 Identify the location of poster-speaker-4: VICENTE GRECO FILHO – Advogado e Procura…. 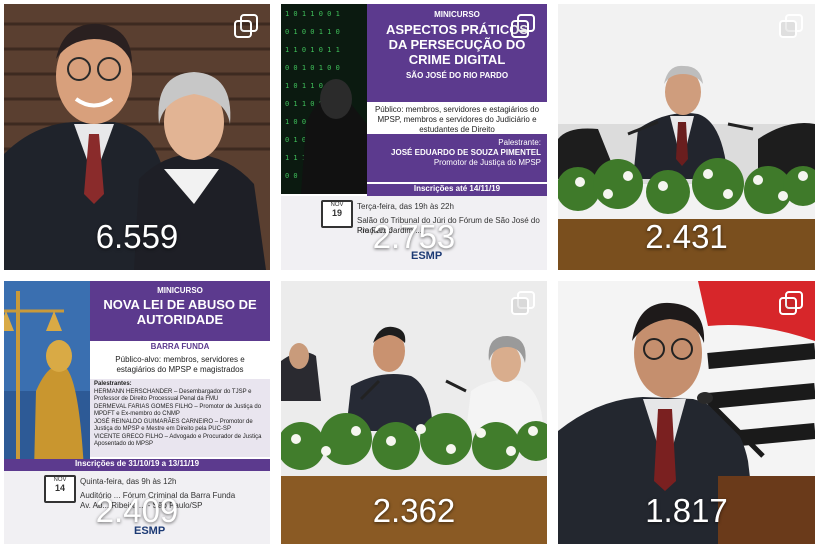
(178, 440).